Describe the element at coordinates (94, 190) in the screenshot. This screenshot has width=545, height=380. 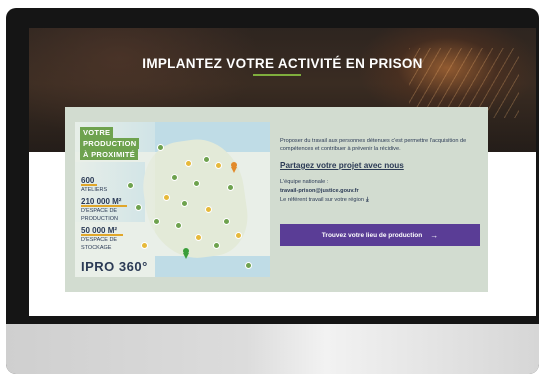
I see `ateliers-label: ATELIERS` at that location.